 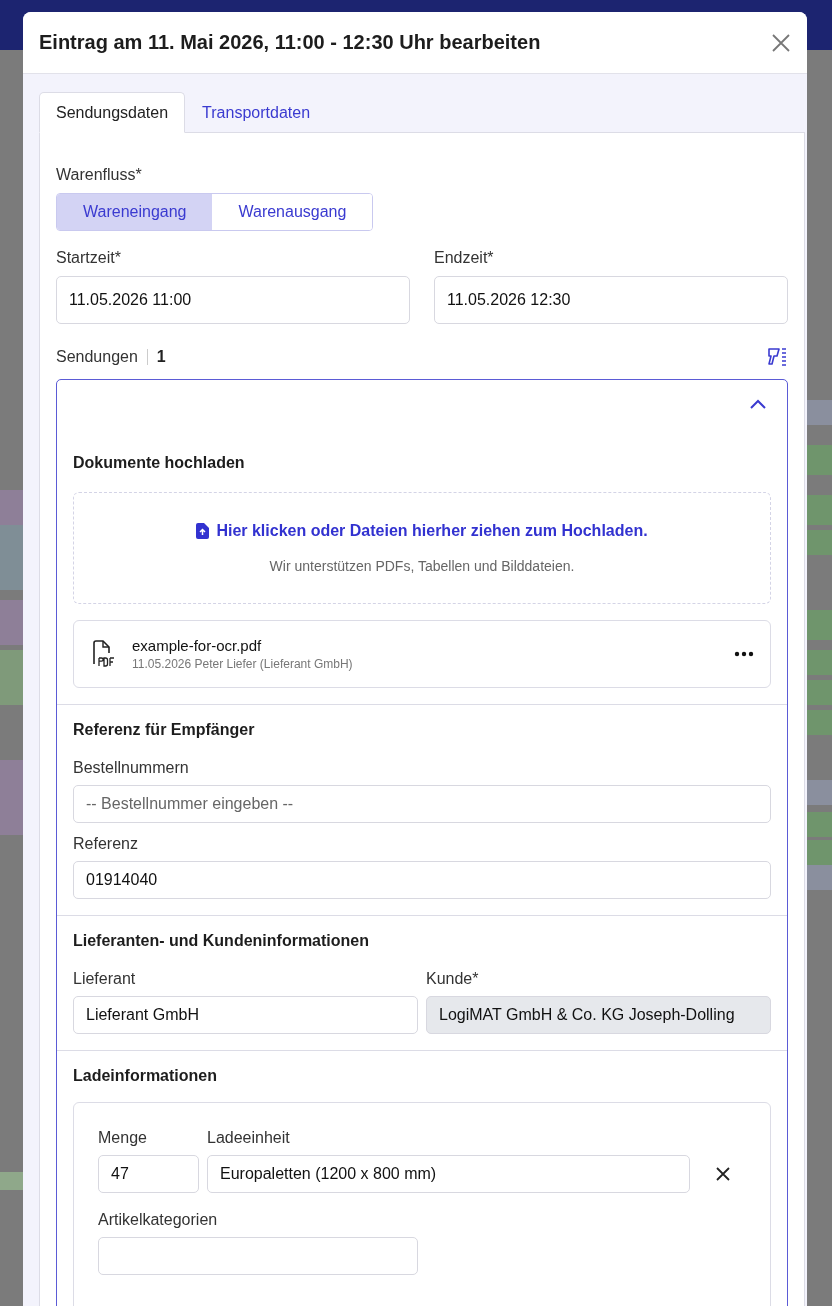 What do you see at coordinates (221, 941) in the screenshot?
I see `section-heading: Lieferanten- und Kundeninformationen` at bounding box center [221, 941].